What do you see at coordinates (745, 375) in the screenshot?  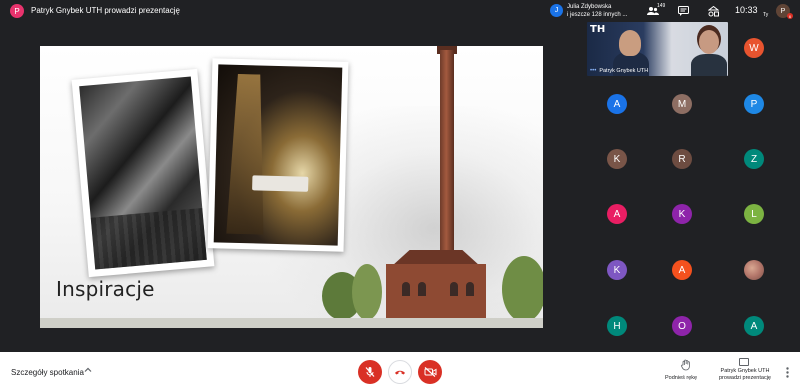 I see `presenting-status-label: Patryk Gnybek UTH prowadzi prezentację` at bounding box center [745, 375].